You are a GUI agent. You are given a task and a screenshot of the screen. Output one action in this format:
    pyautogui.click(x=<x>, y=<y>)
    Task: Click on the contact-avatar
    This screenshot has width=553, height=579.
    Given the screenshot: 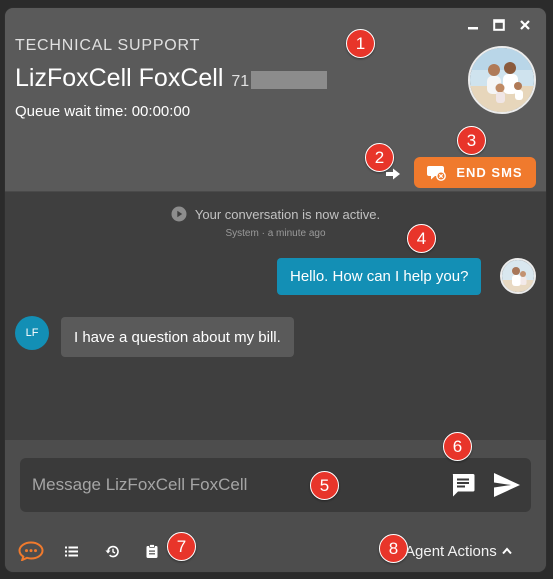 What is the action you would take?
    pyautogui.click(x=502, y=80)
    